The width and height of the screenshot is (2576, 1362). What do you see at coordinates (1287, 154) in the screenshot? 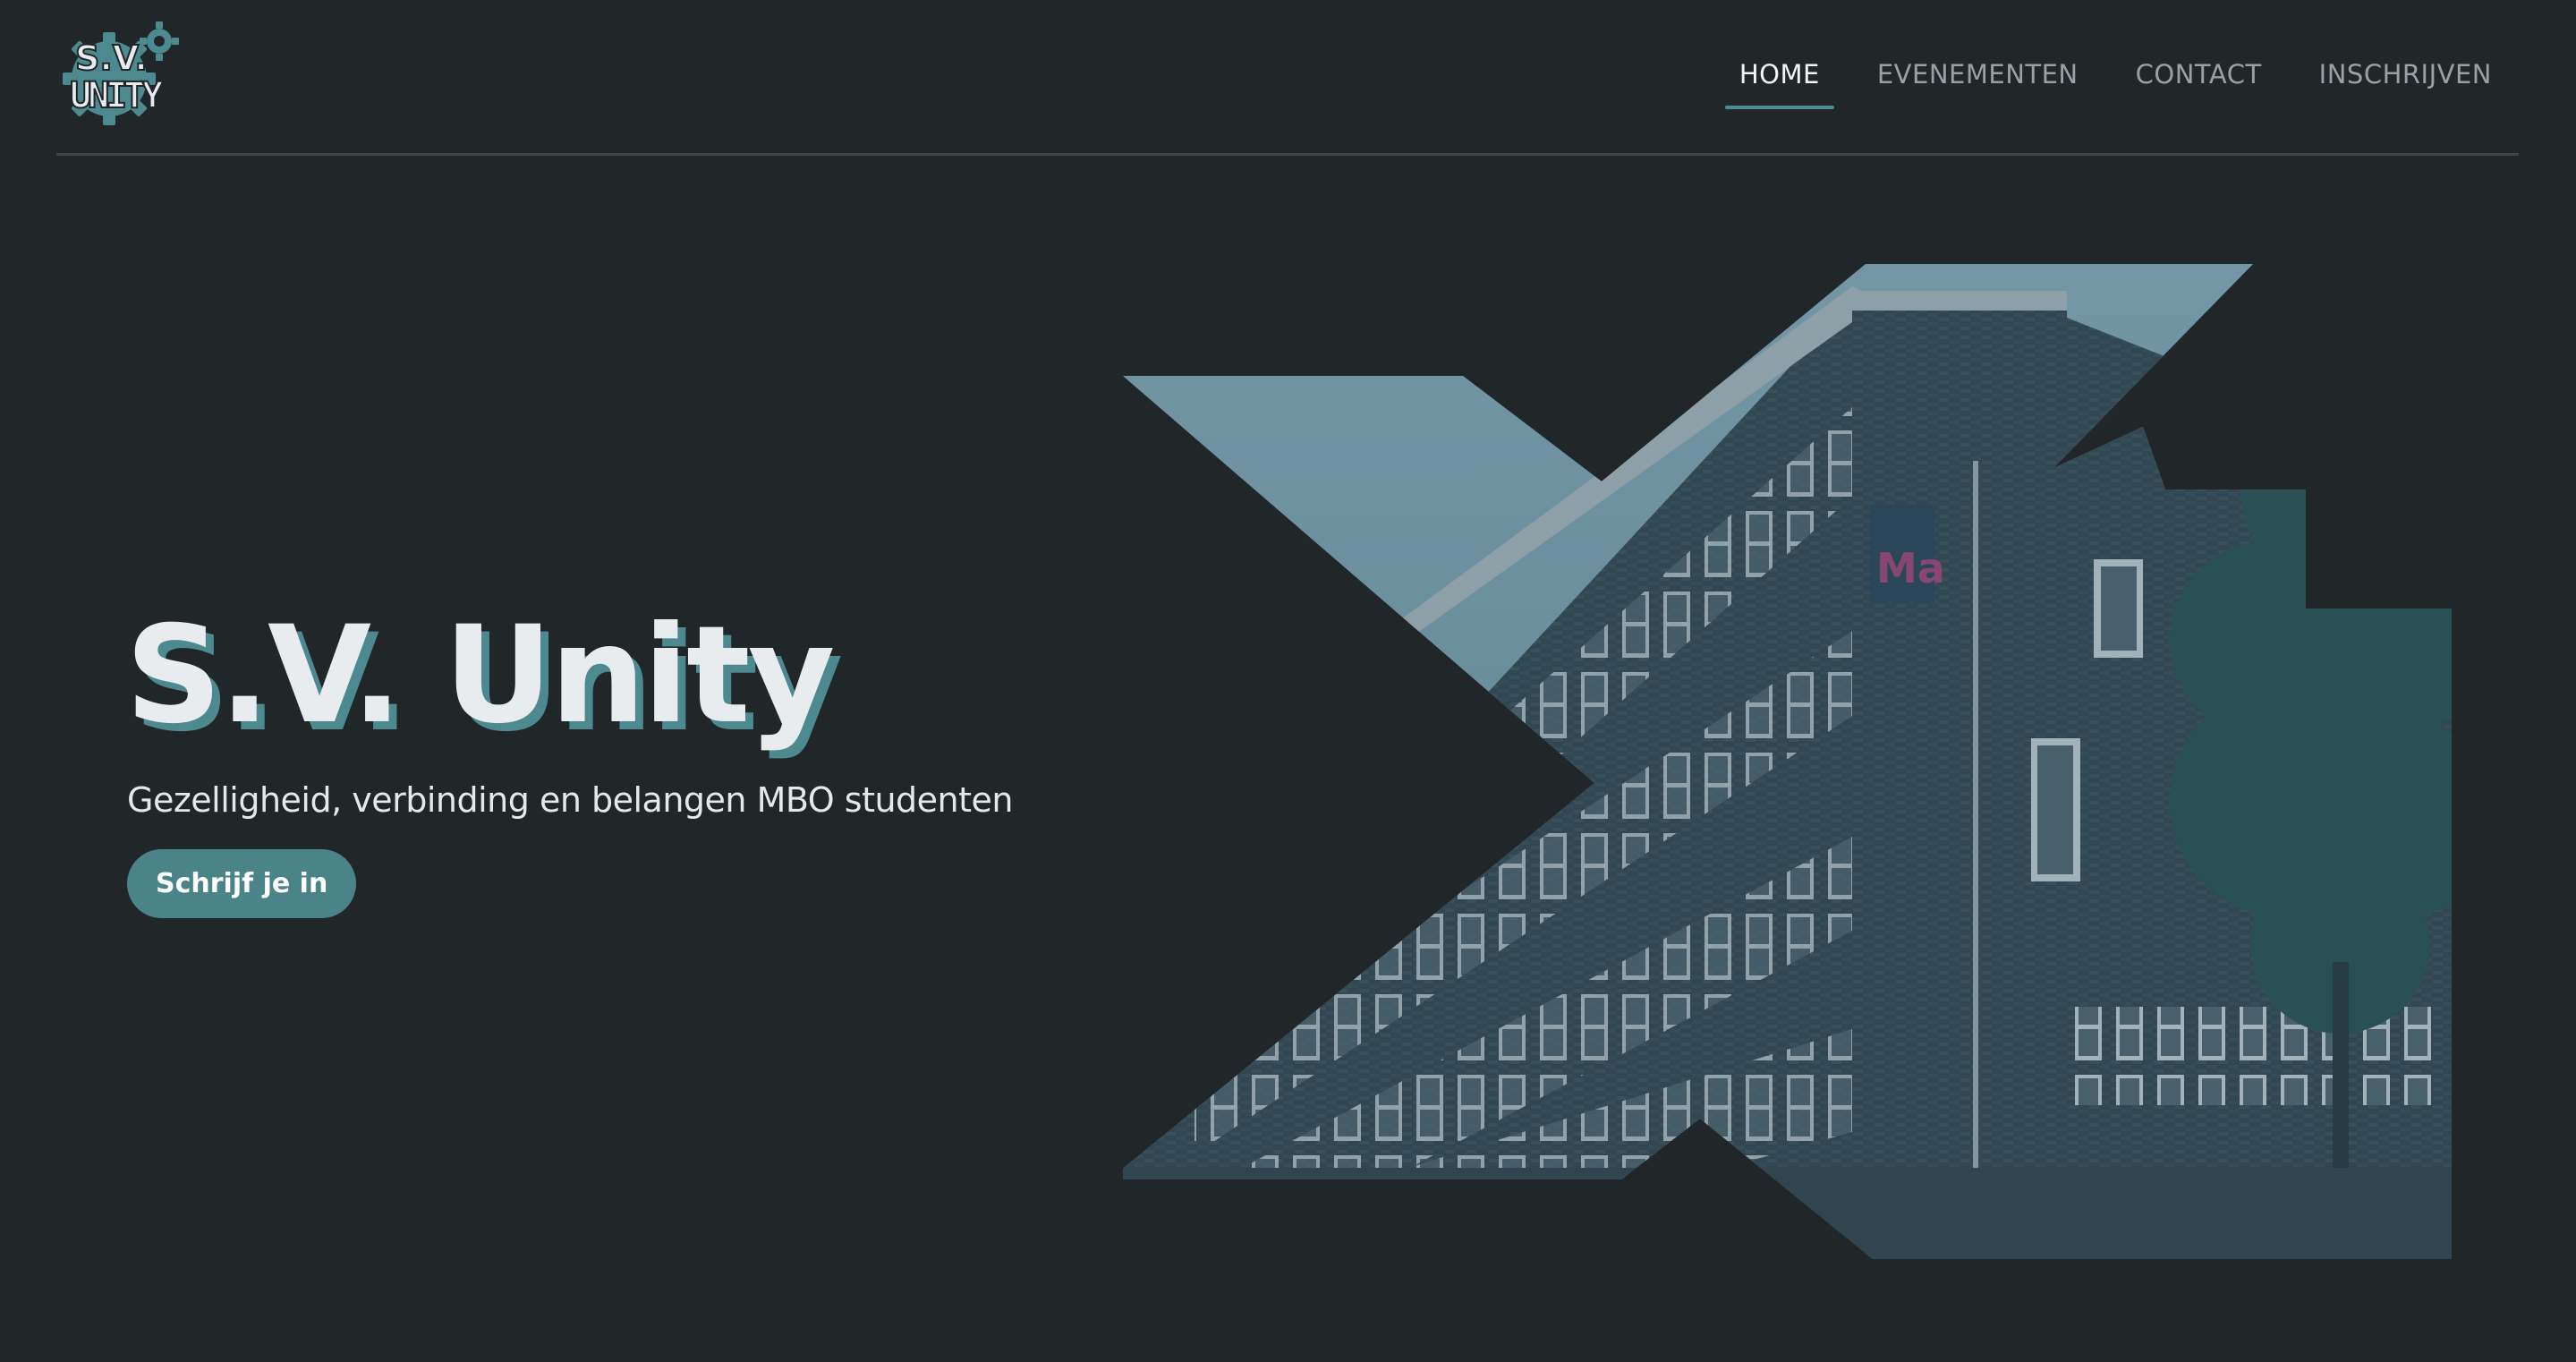
I see `header-divider` at bounding box center [1287, 154].